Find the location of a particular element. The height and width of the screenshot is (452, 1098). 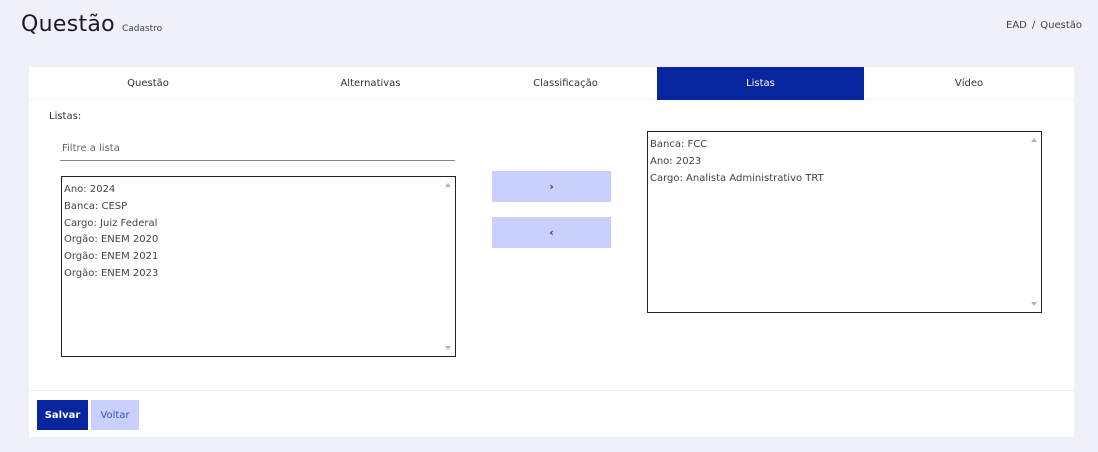

tab-classificacao: Classificação is located at coordinates (565, 83).